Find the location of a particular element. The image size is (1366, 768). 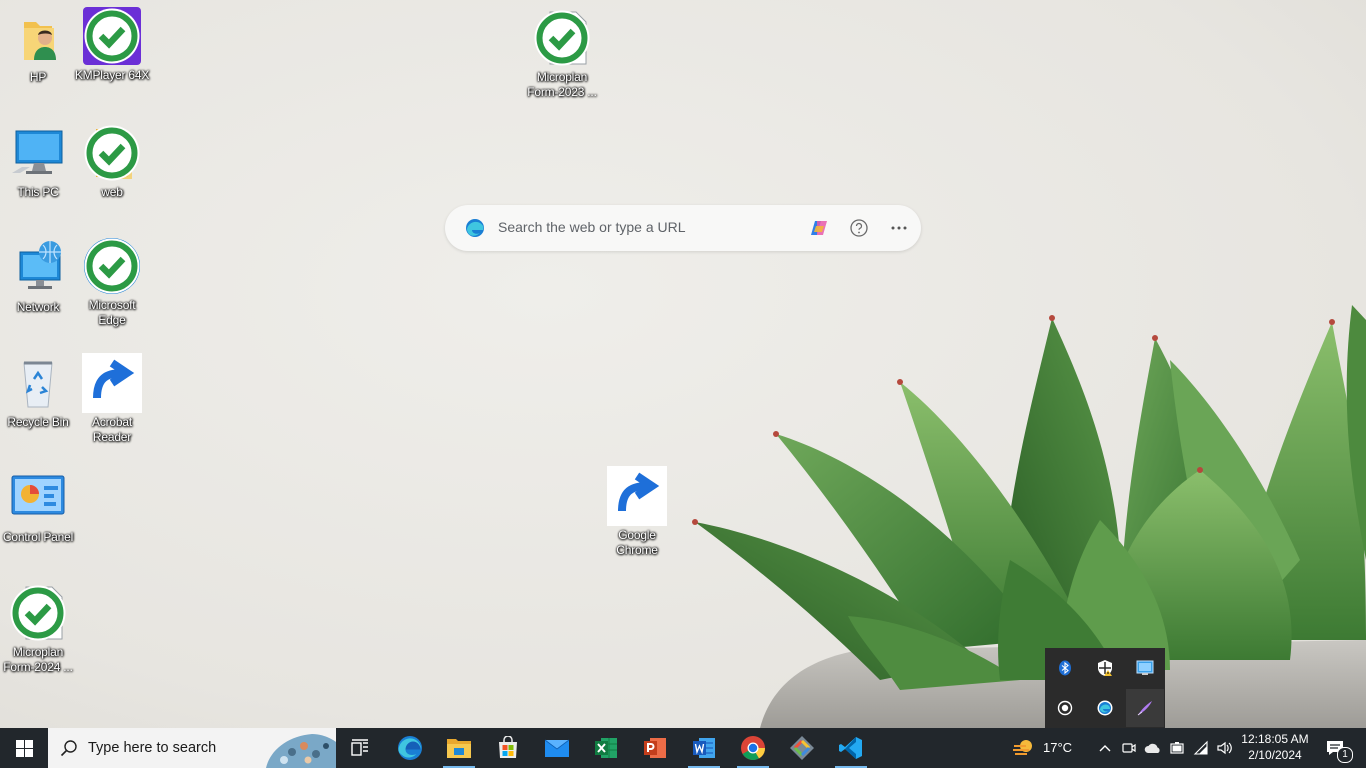

display-settings-icon is located at coordinates (1145, 668).